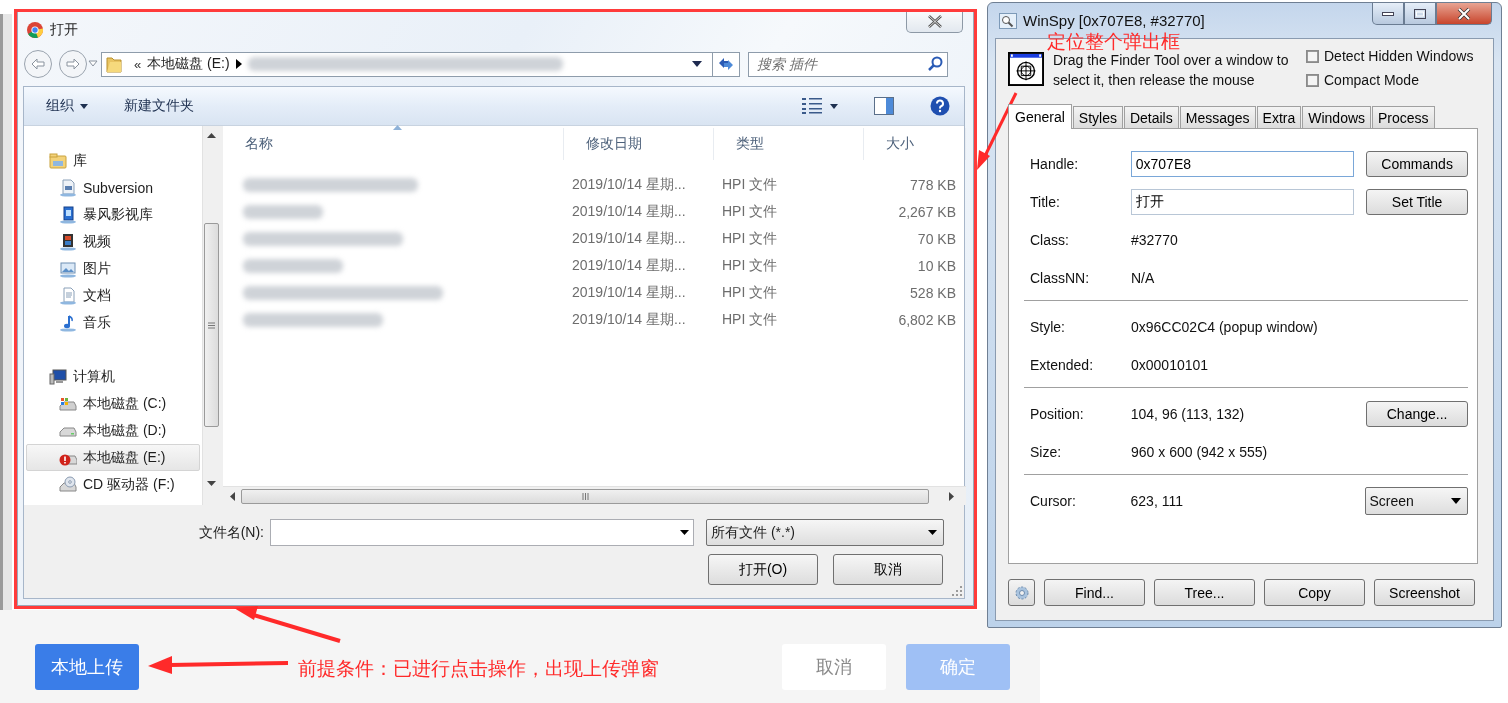 The height and width of the screenshot is (703, 1508). What do you see at coordinates (159, 106) in the screenshot?
I see `toolbar-button: 新建文件夹` at bounding box center [159, 106].